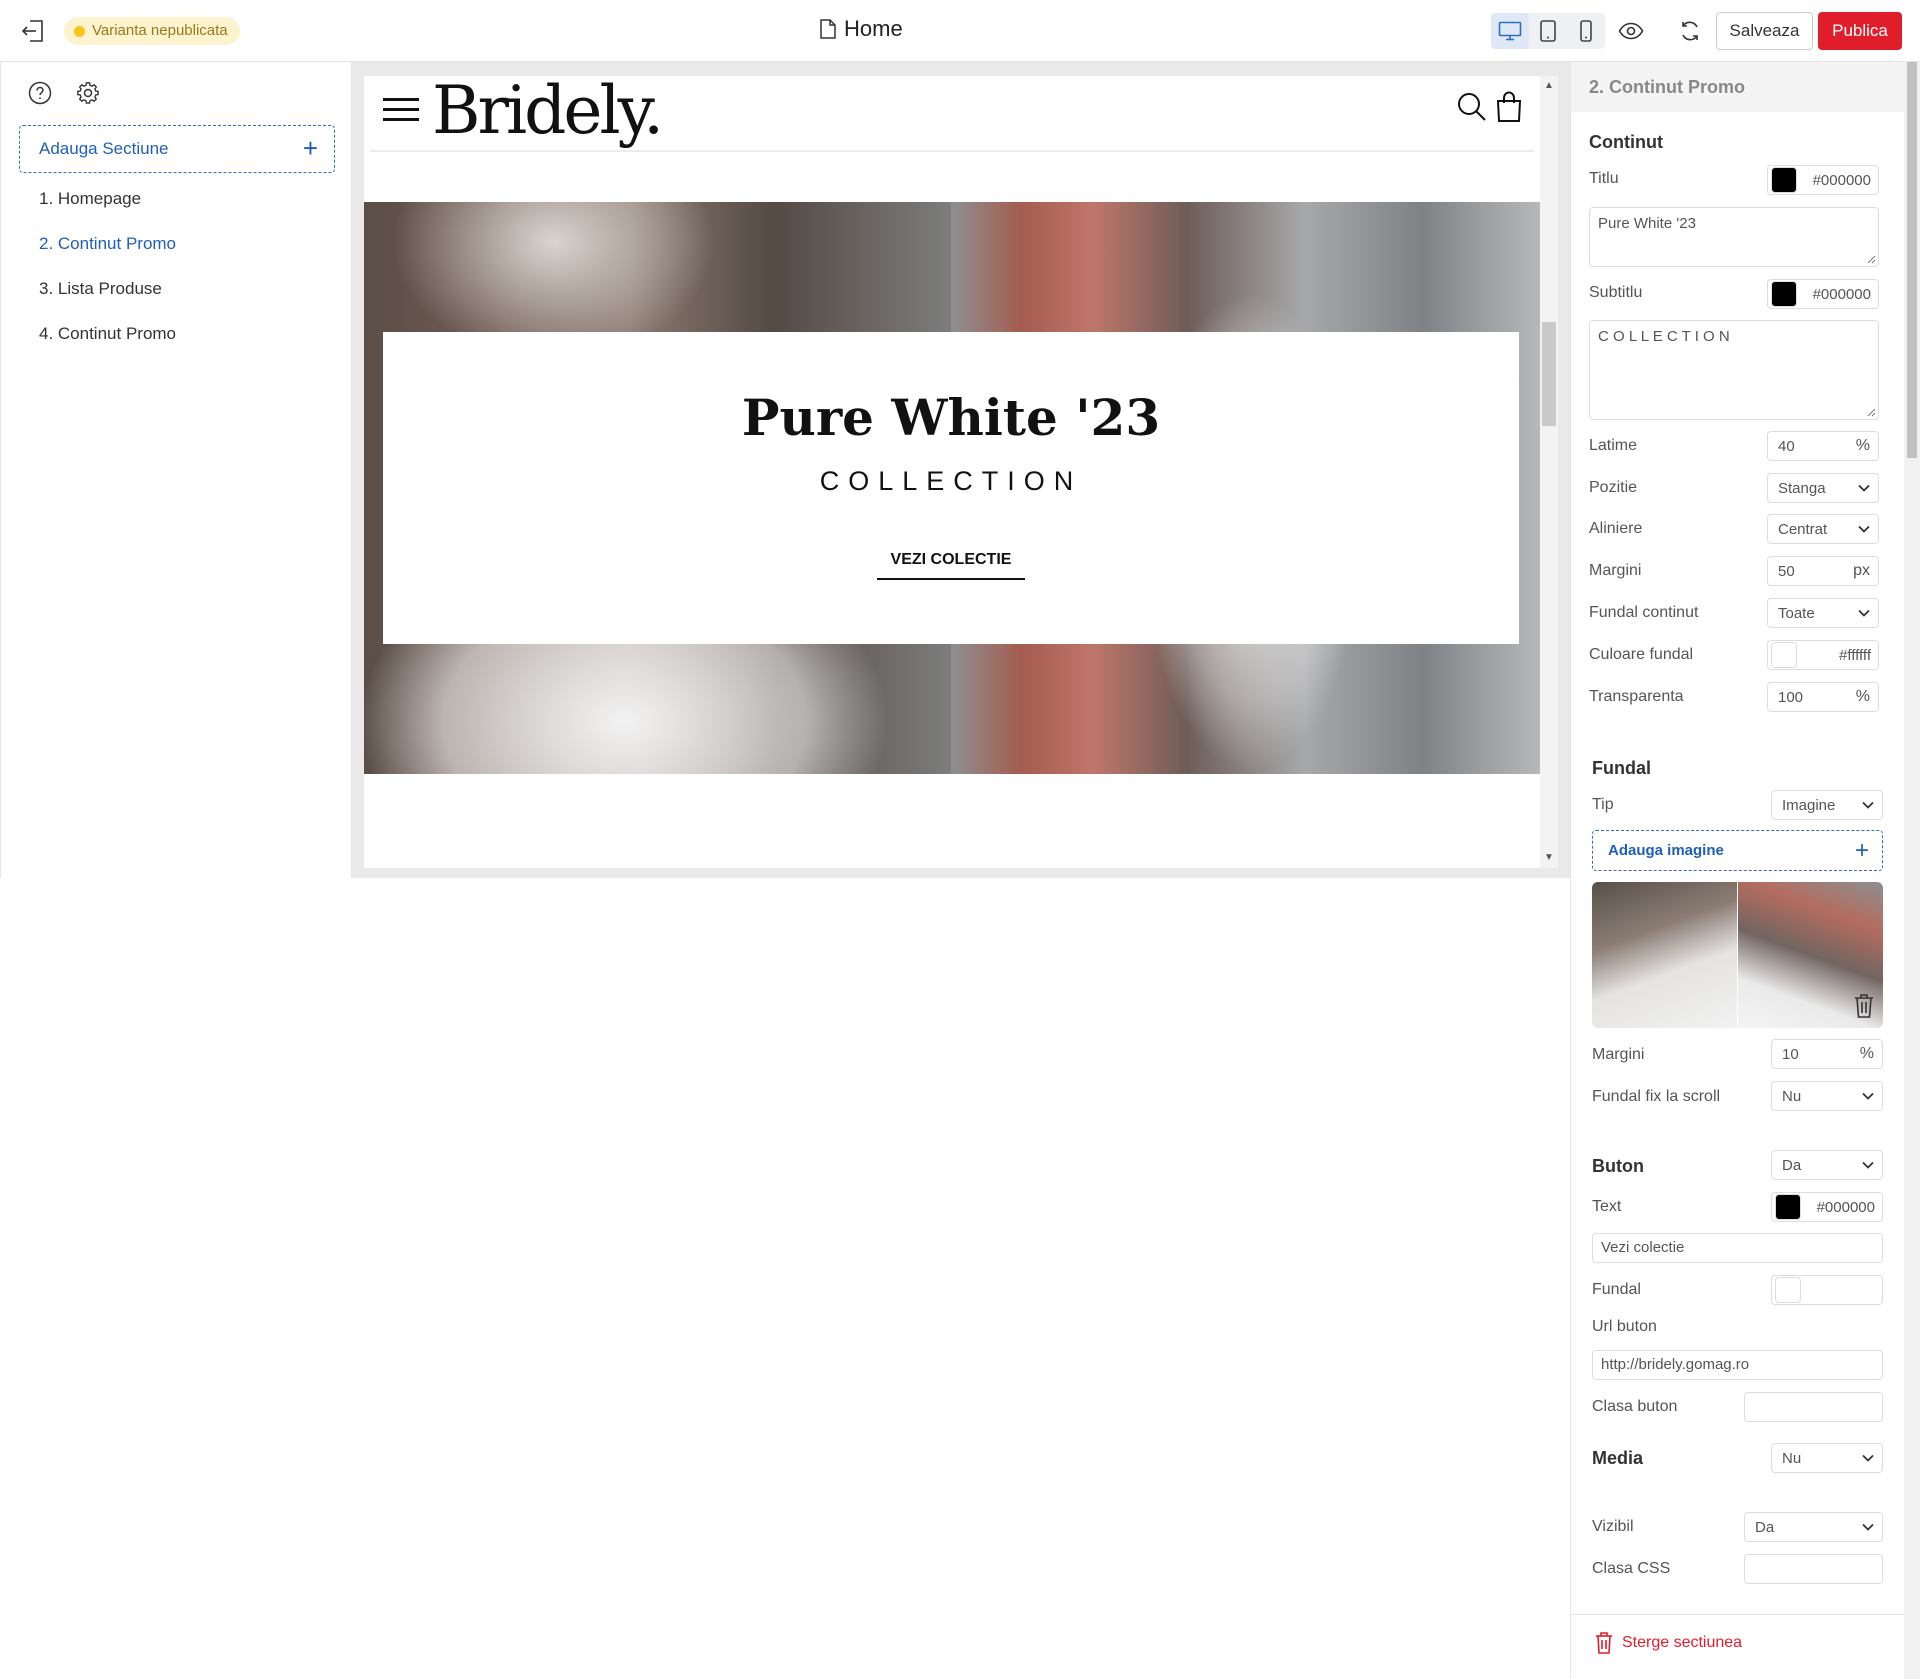 The height and width of the screenshot is (1679, 1920). What do you see at coordinates (1613, 487) in the screenshot?
I see `position-label: Pozitie` at bounding box center [1613, 487].